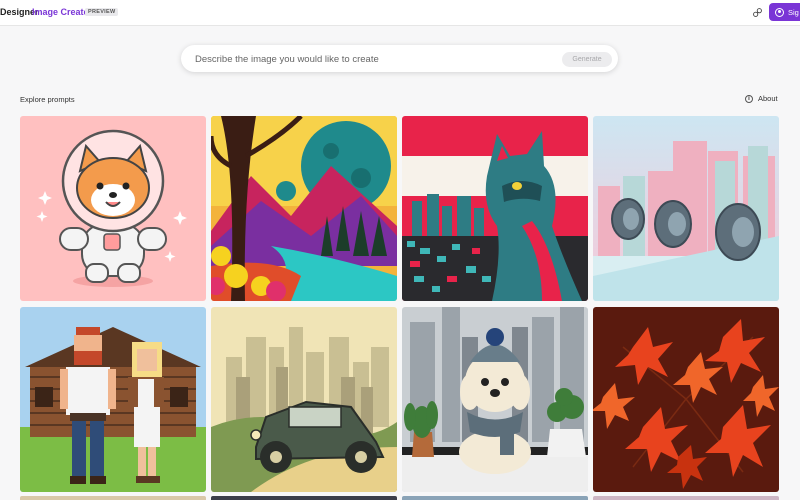 The height and width of the screenshot is (500, 800). I want to click on gallery-tile-psychedelic-landscape, so click(304, 208).